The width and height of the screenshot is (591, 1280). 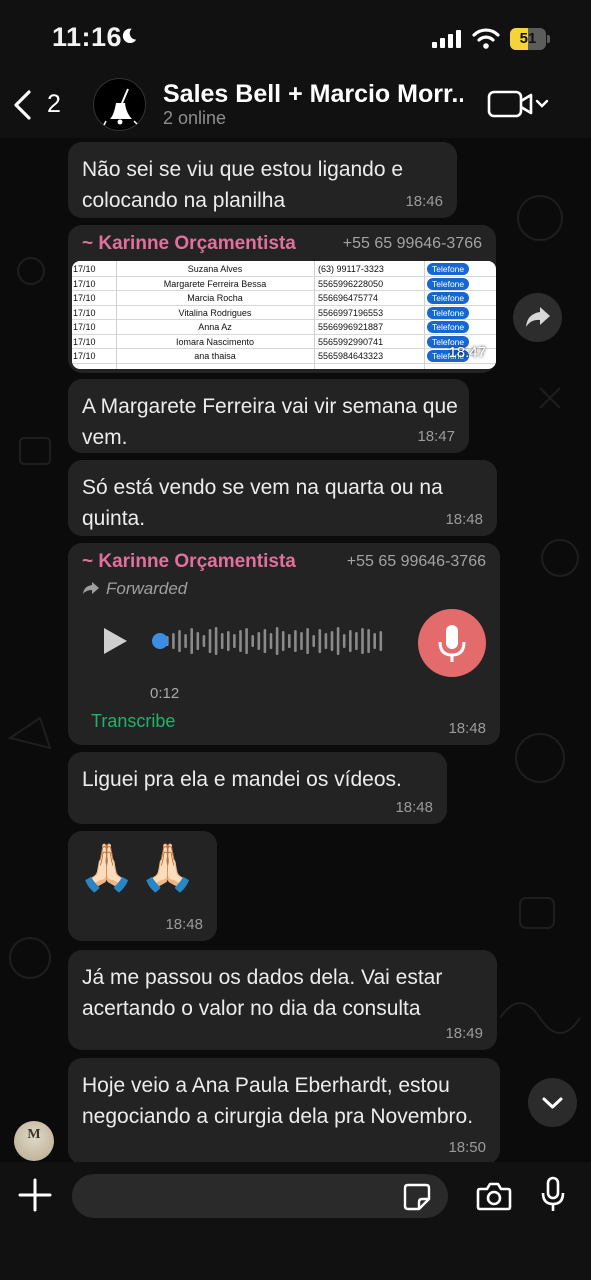 I want to click on forwarded-label: Forwarded, so click(x=134, y=589).